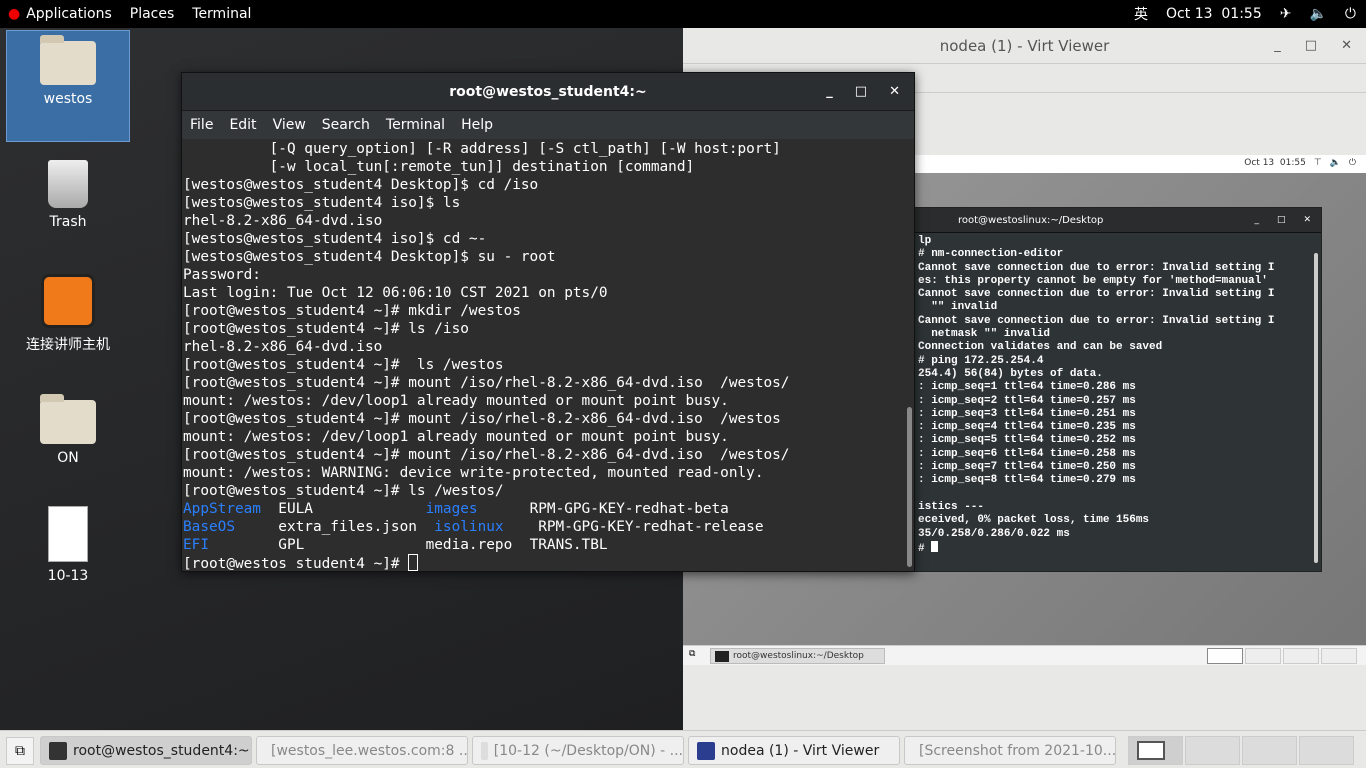  Describe the element at coordinates (1275, 163) in the screenshot. I see `guest-clock: Oct 13 01:55` at that location.